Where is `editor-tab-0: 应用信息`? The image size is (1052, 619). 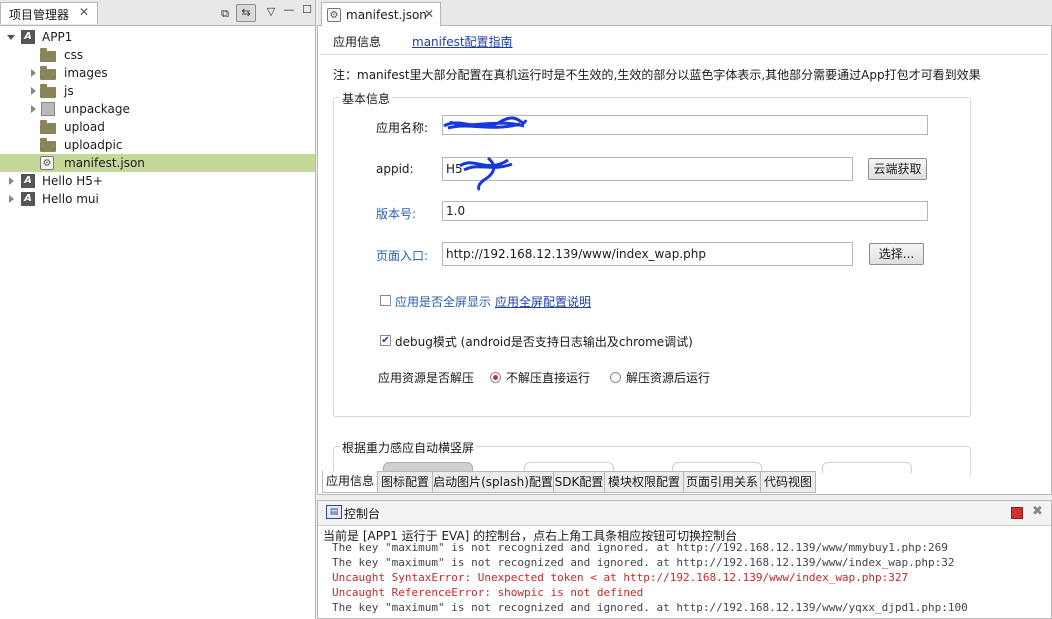 editor-tab-0: 应用信息 is located at coordinates (350, 482).